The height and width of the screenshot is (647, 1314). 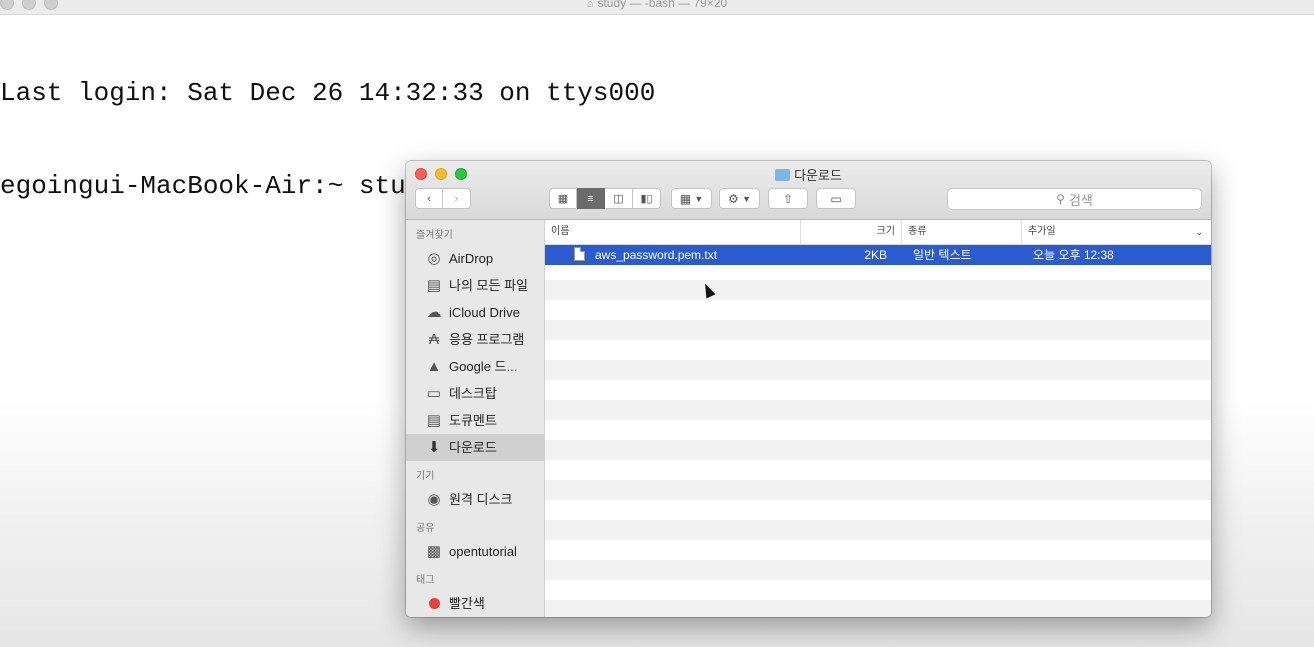 I want to click on cover-flow-button: ▮▯, so click(x=647, y=198).